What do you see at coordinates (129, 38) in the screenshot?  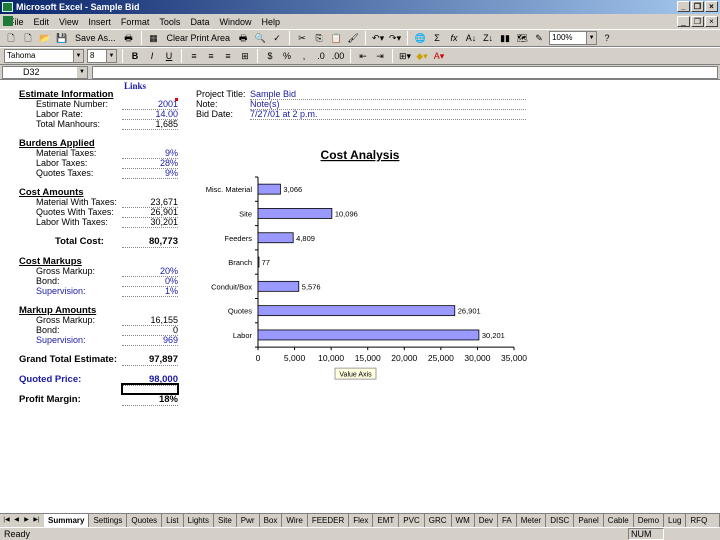 I see `print-icon: 🖶` at bounding box center [129, 38].